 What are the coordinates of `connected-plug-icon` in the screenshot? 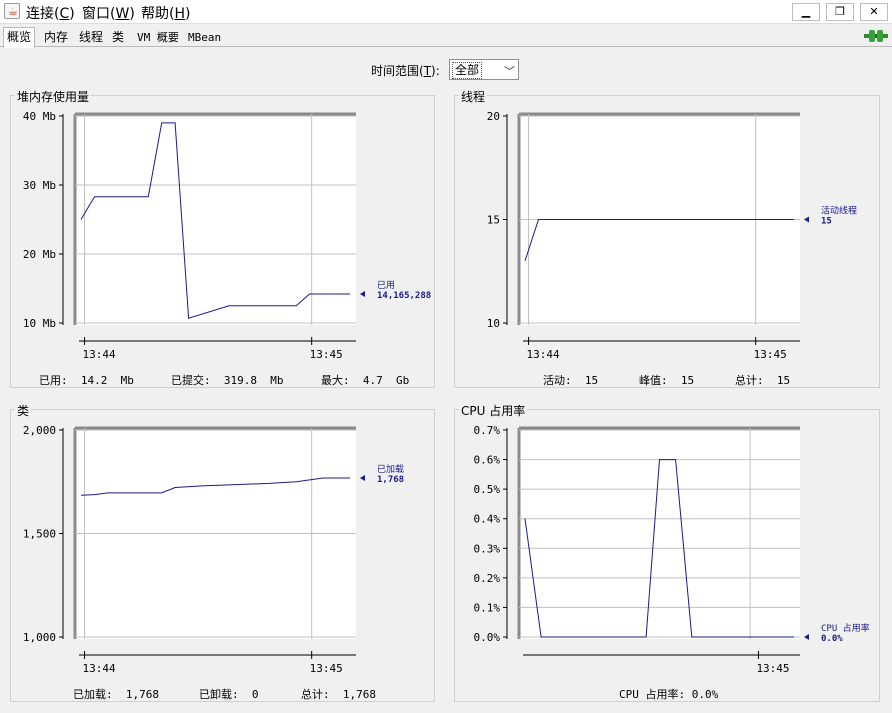 It's located at (876, 36).